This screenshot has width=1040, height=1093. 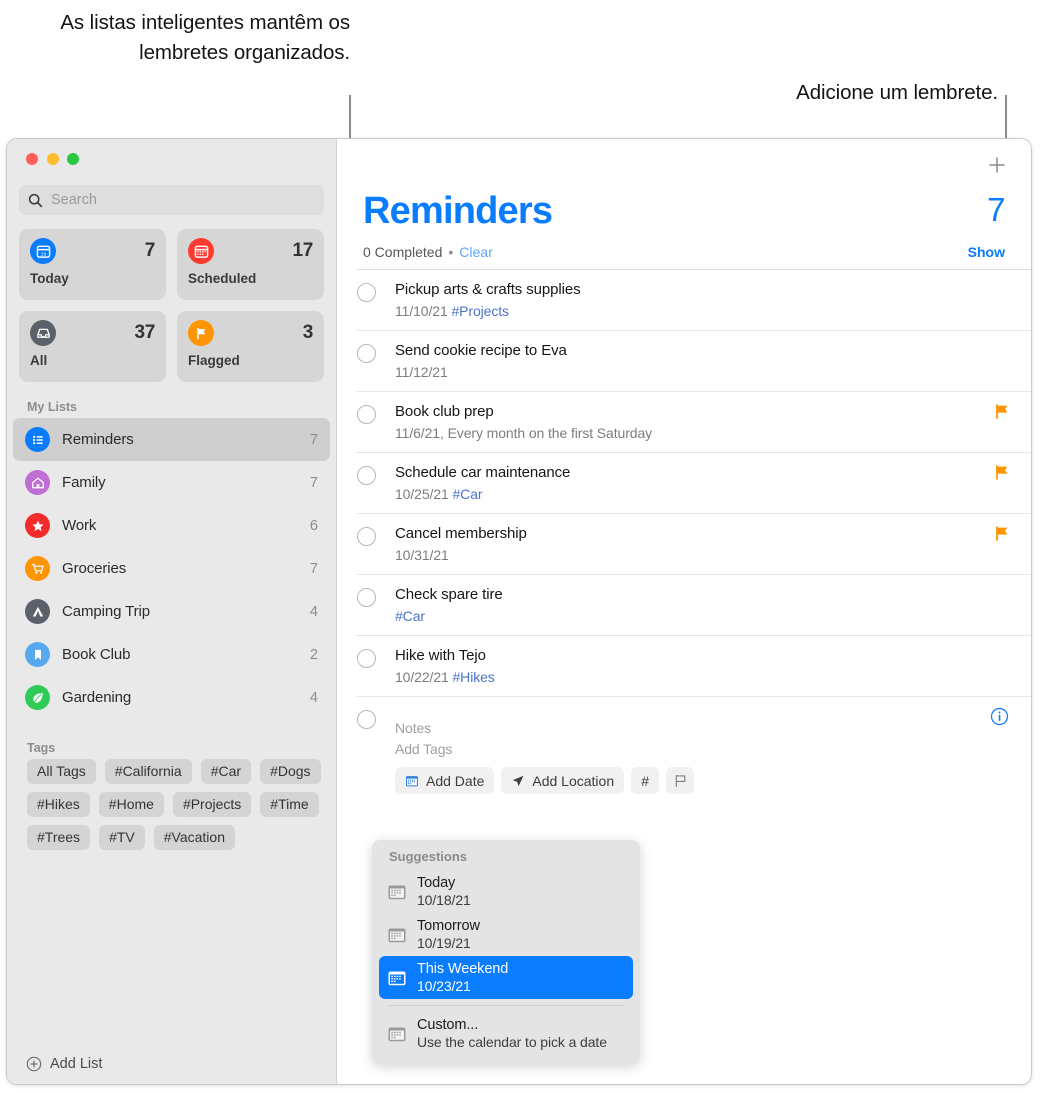 What do you see at coordinates (250, 346) in the screenshot?
I see `smart-list-flagged: 3 Flagged` at bounding box center [250, 346].